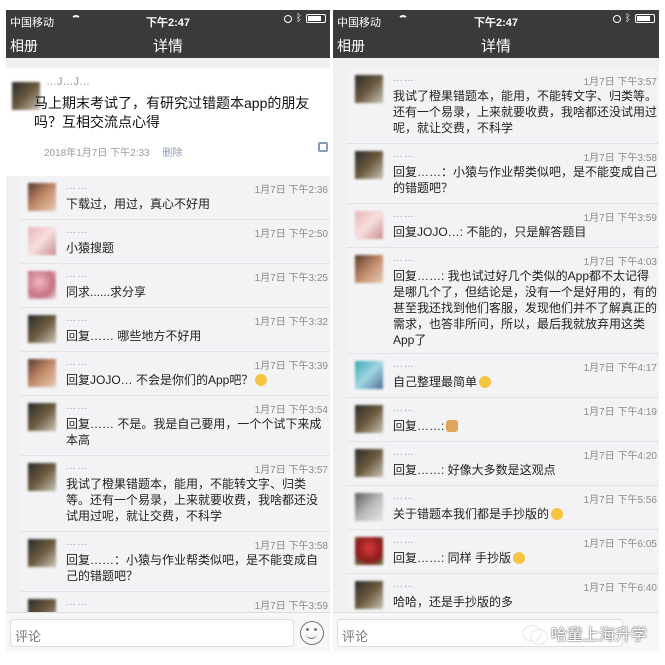 This screenshot has width=665, height=665. I want to click on comment-text: 回复……：小猿与作业帮类似吧，是不能变成自己的错题吧？, so click(192, 568).